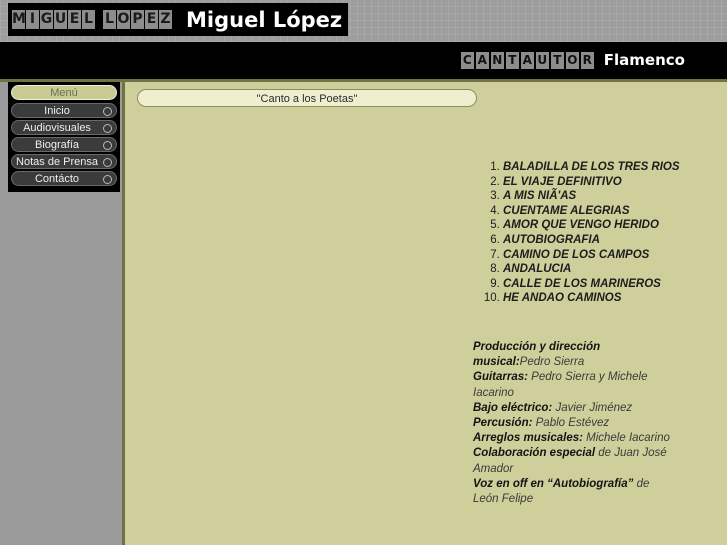 This screenshot has width=727, height=545. I want to click on sidebar-item-label: Inicio, so click(57, 111).